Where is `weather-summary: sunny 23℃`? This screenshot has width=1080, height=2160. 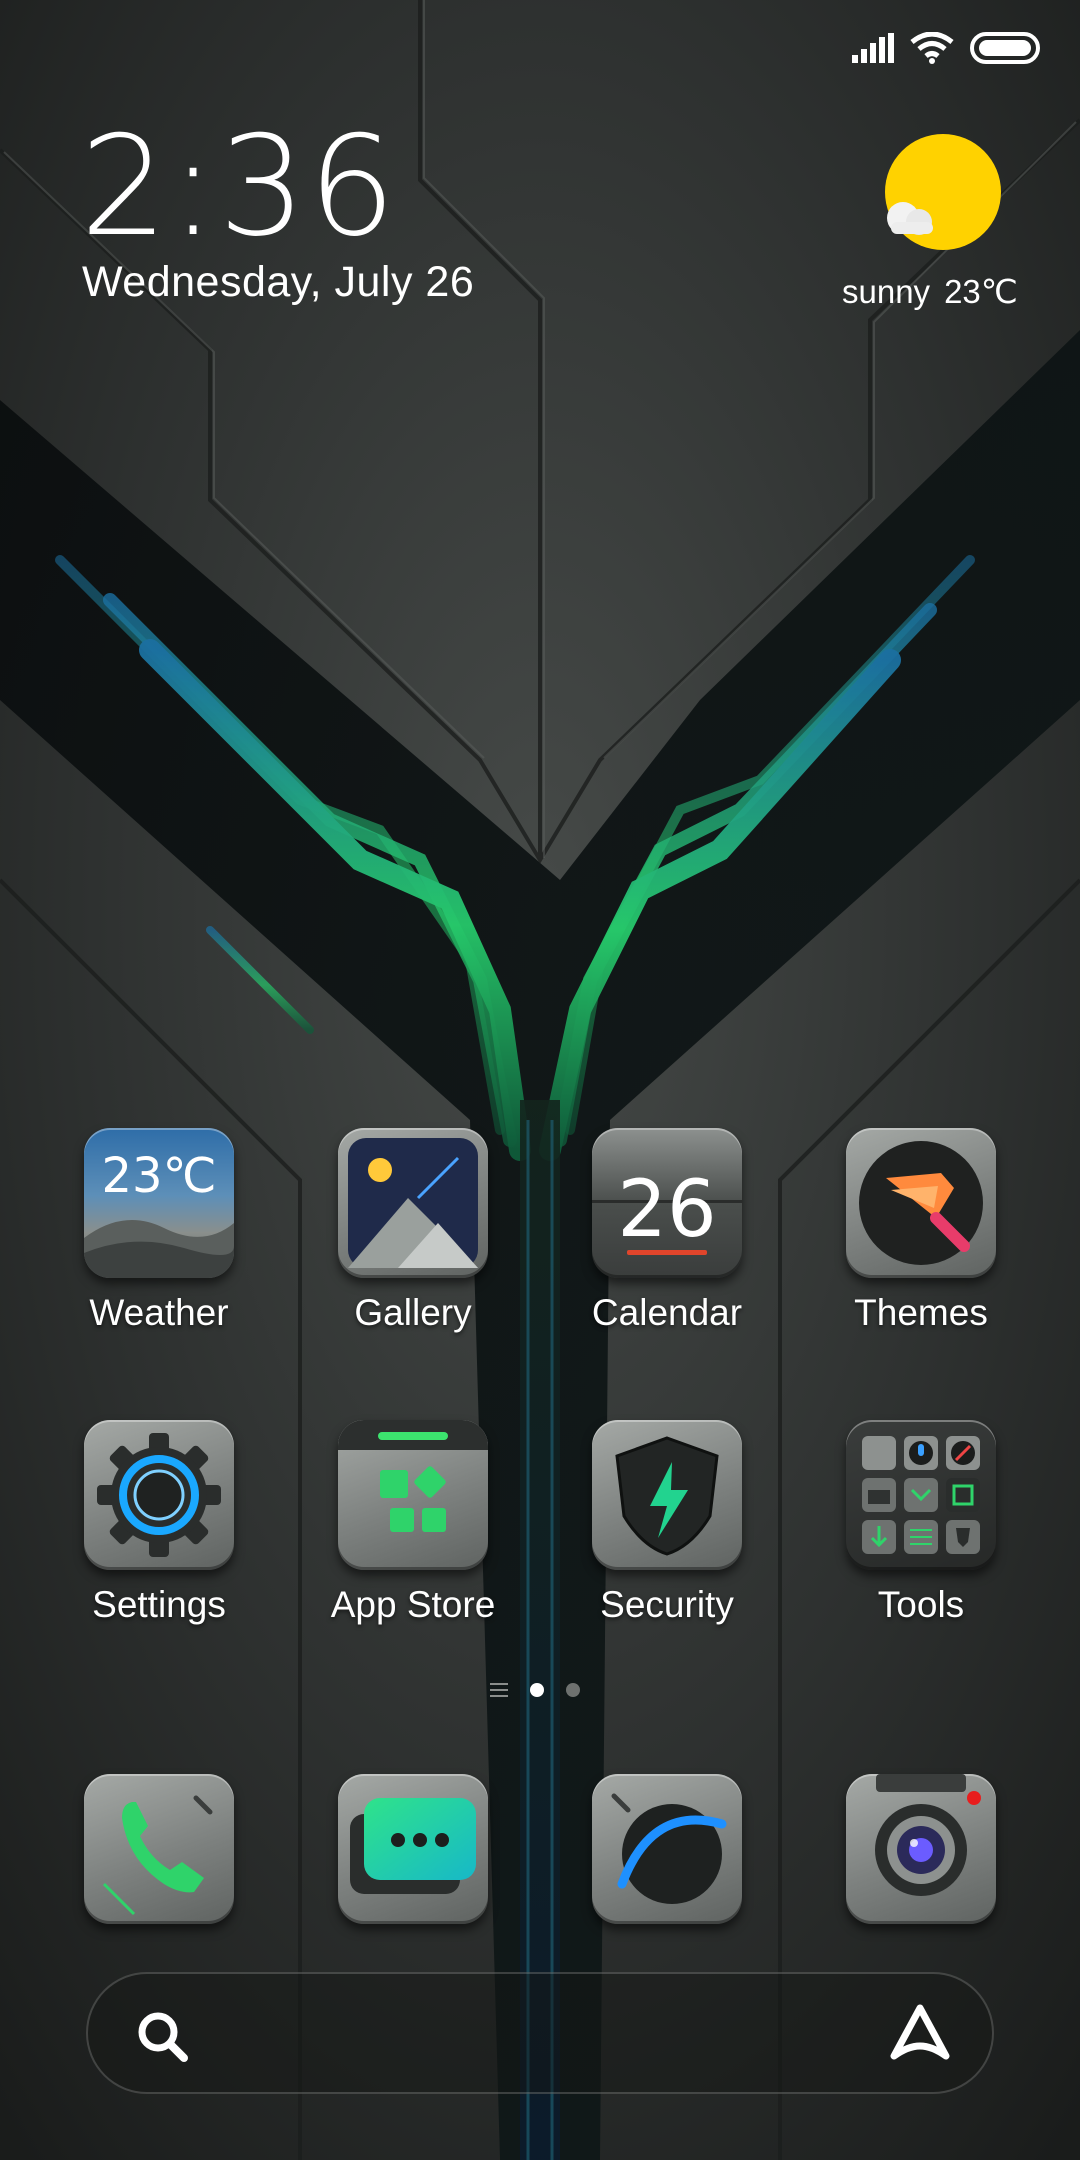
weather-summary: sunny 23℃ is located at coordinates (930, 291).